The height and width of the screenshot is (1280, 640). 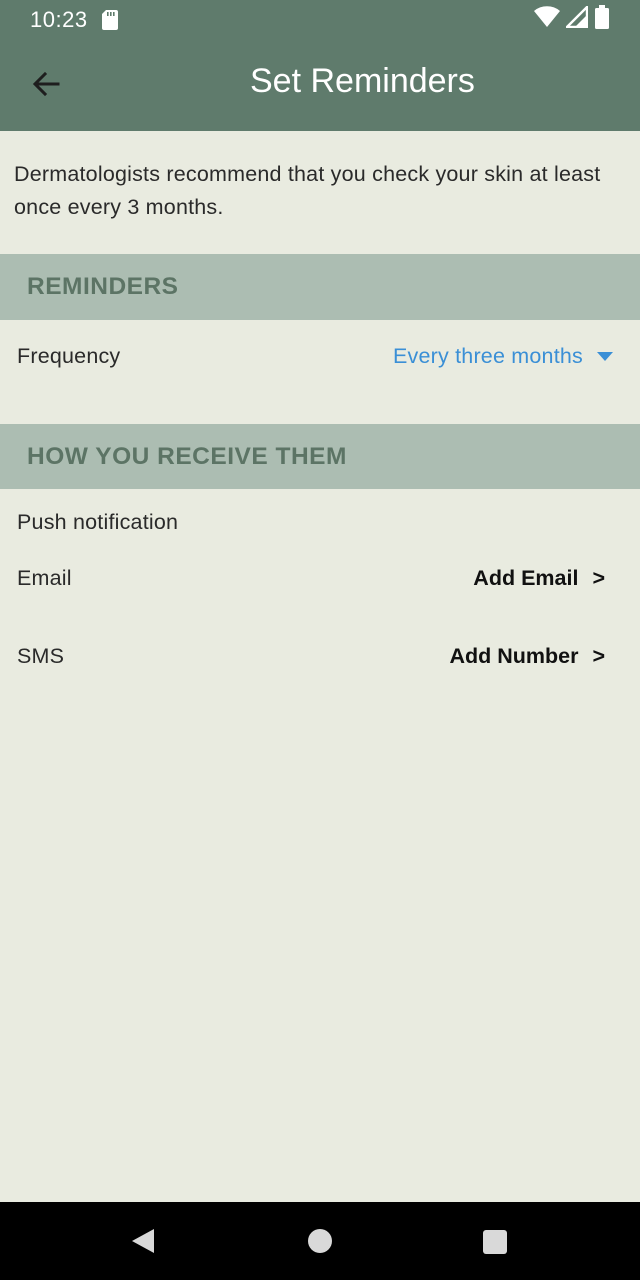 I want to click on battery-icon, so click(x=602, y=20).